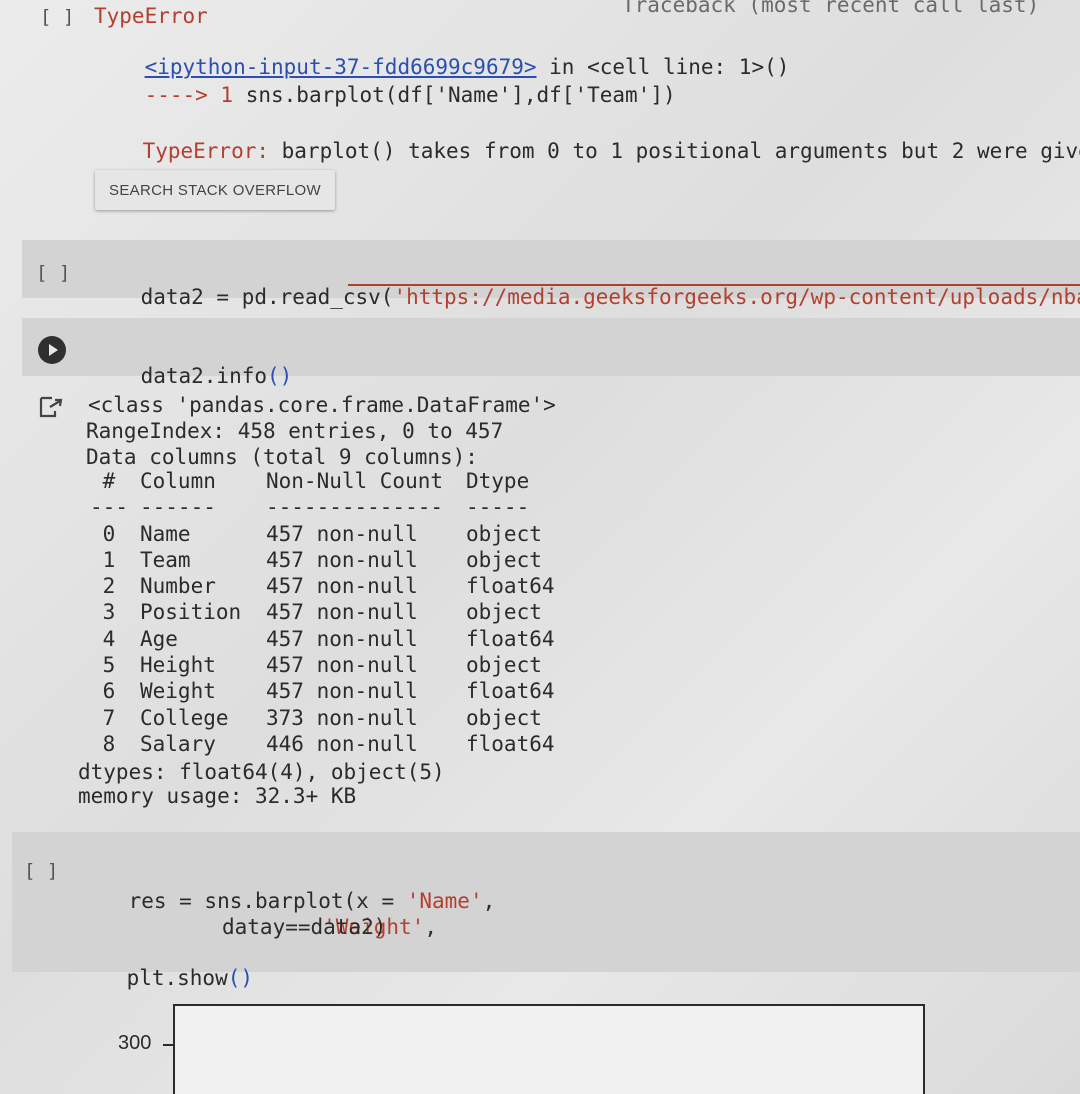  I want to click on play-icon, so click(53, 350).